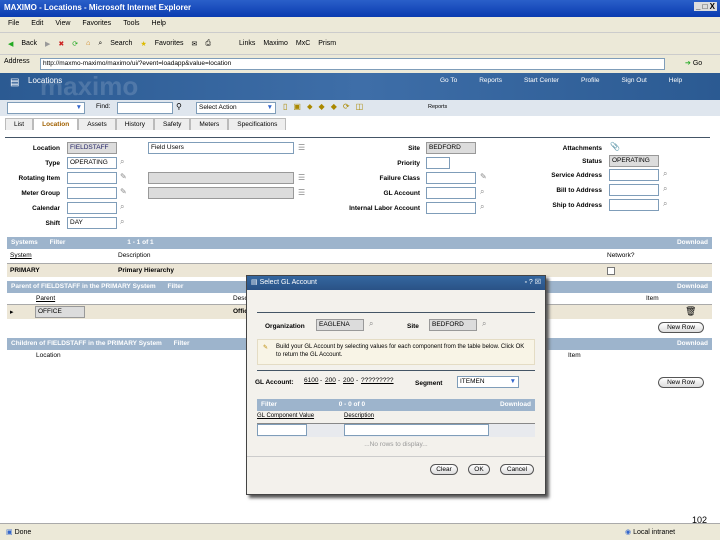 The image size is (720, 540). What do you see at coordinates (634, 205) in the screenshot?
I see `ship-to-address-field` at bounding box center [634, 205].